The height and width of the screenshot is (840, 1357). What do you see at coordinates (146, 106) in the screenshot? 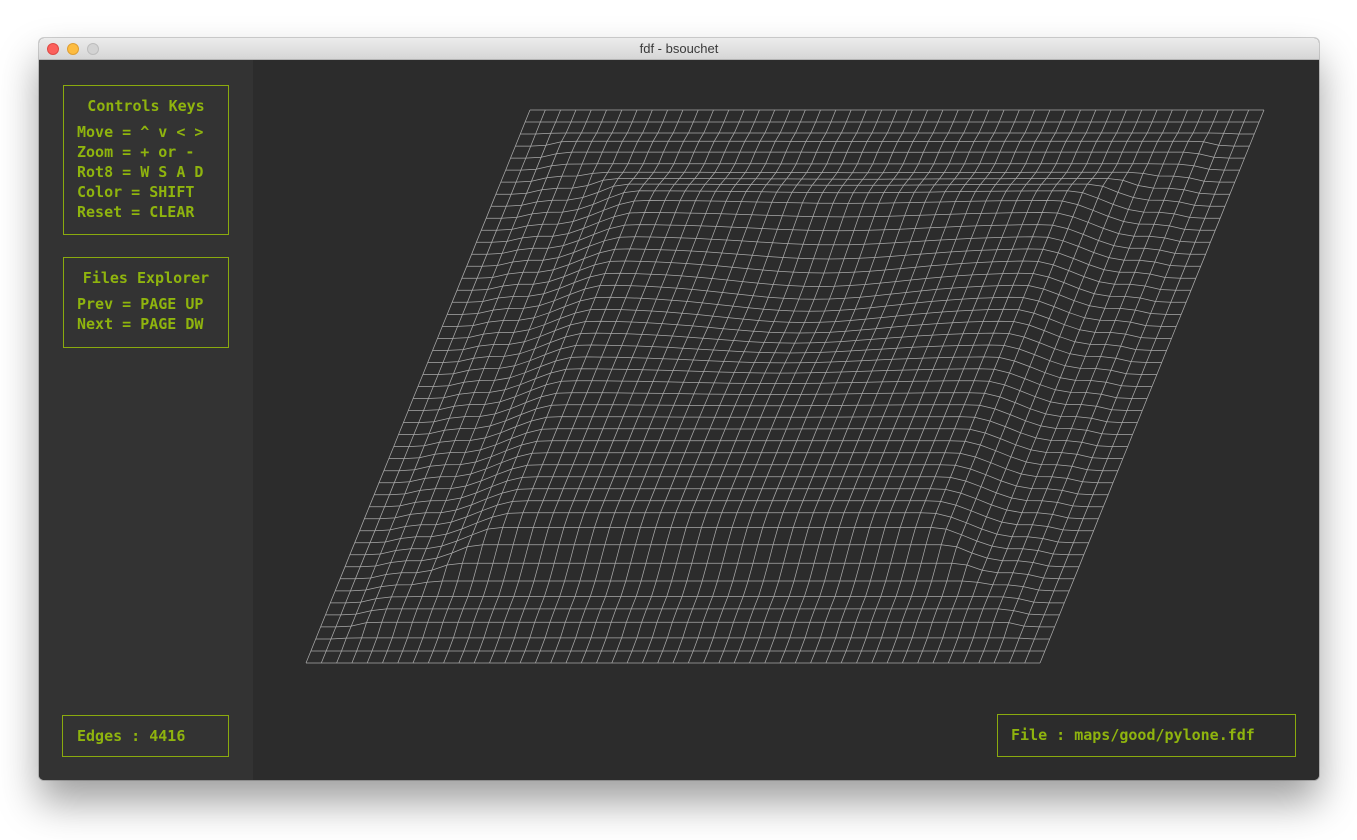
I see `controls-keys-heading: Controls Keys` at bounding box center [146, 106].